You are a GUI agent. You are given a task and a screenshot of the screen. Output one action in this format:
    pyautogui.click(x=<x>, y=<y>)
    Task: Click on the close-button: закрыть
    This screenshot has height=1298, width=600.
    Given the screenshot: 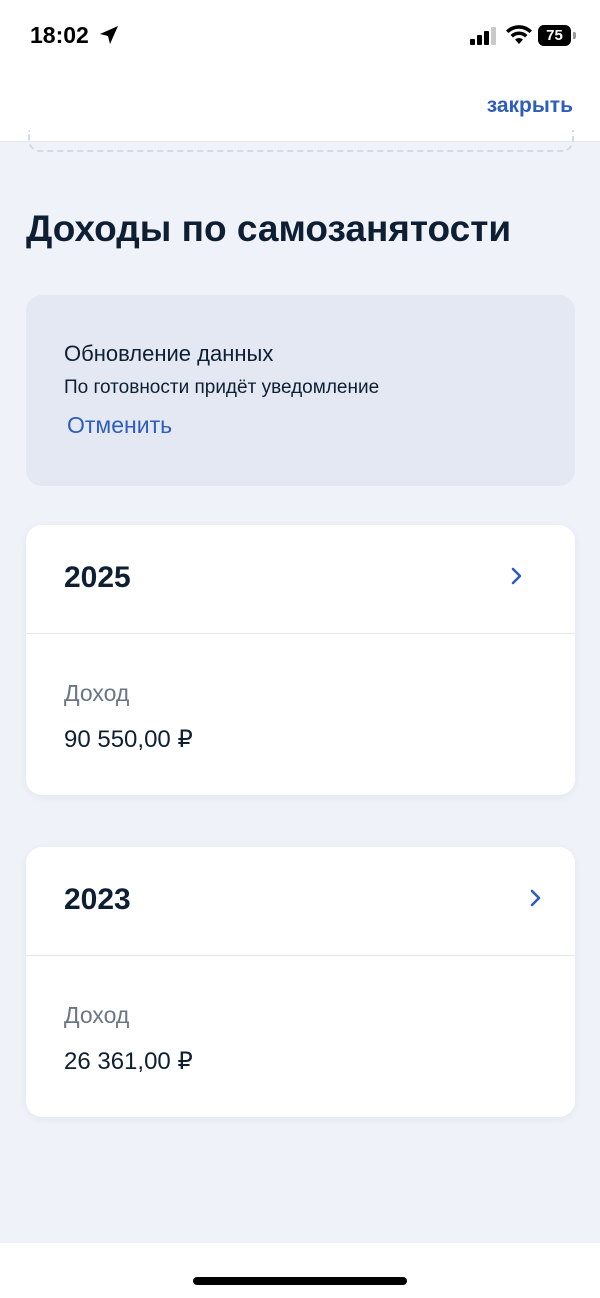 What is the action you would take?
    pyautogui.click(x=530, y=106)
    